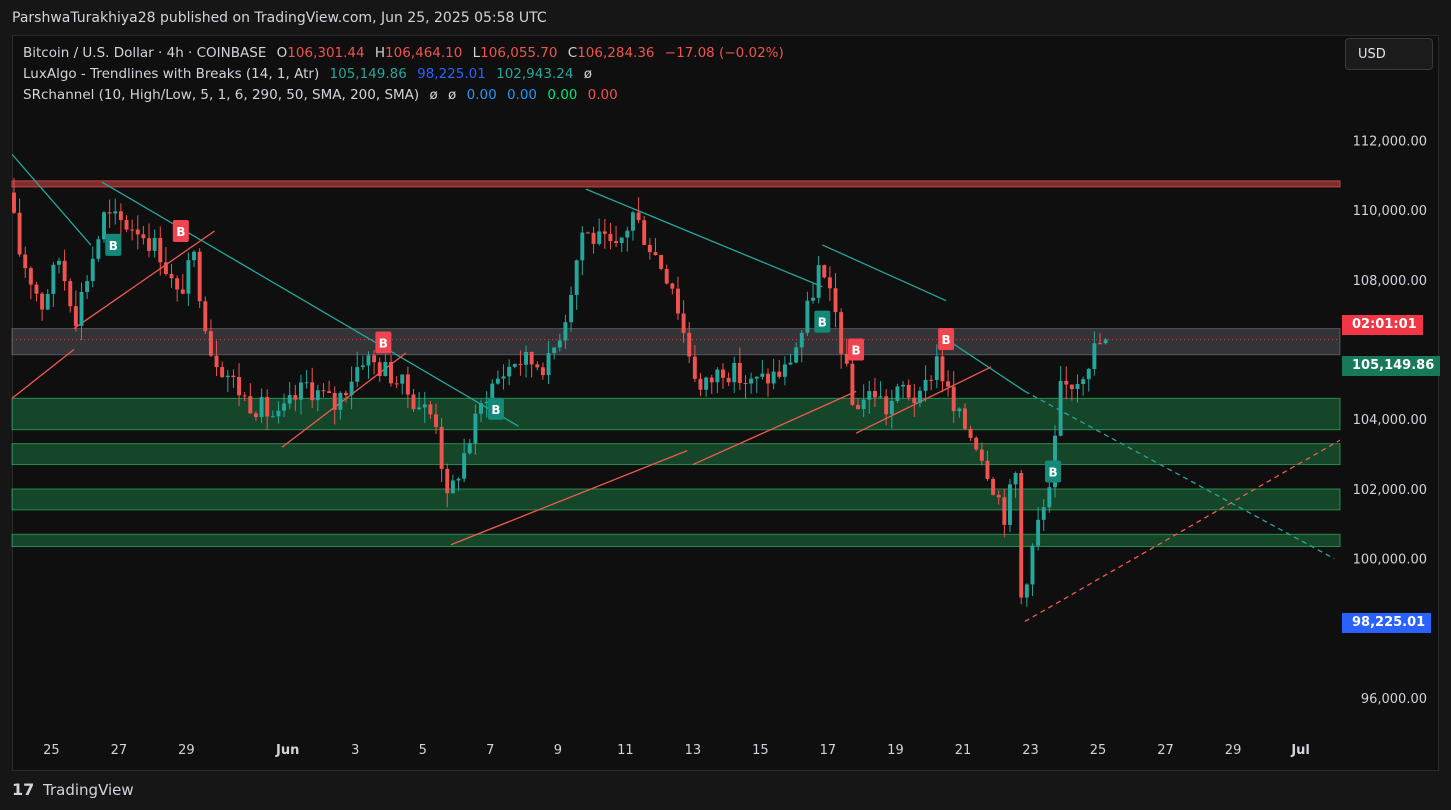  What do you see at coordinates (522, 95) in the screenshot?
I see `indicator-2-value-4: 0.00` at bounding box center [522, 95].